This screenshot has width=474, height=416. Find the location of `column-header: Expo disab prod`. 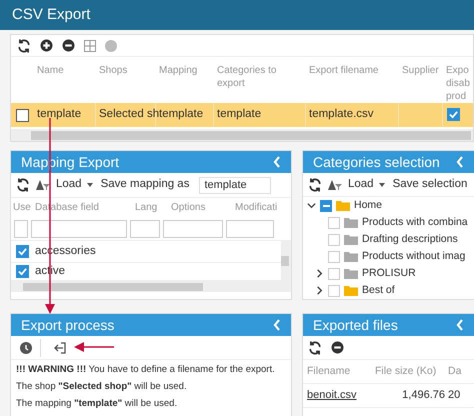

column-header: Expo disab prod is located at coordinates (458, 83).